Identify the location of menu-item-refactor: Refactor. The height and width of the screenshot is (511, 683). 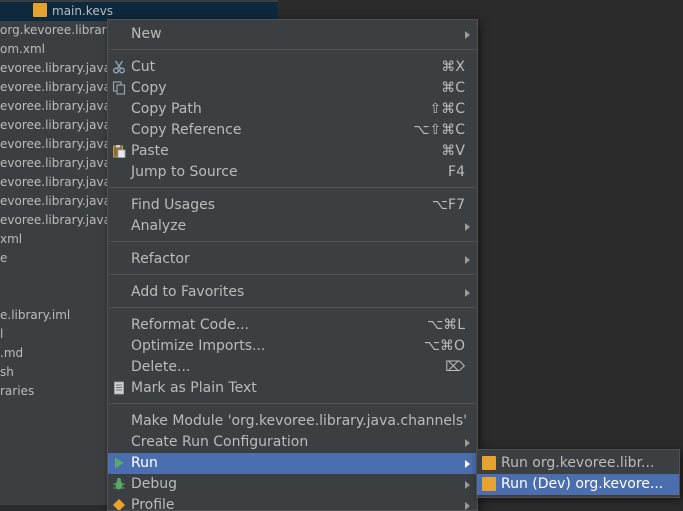
(292, 259).